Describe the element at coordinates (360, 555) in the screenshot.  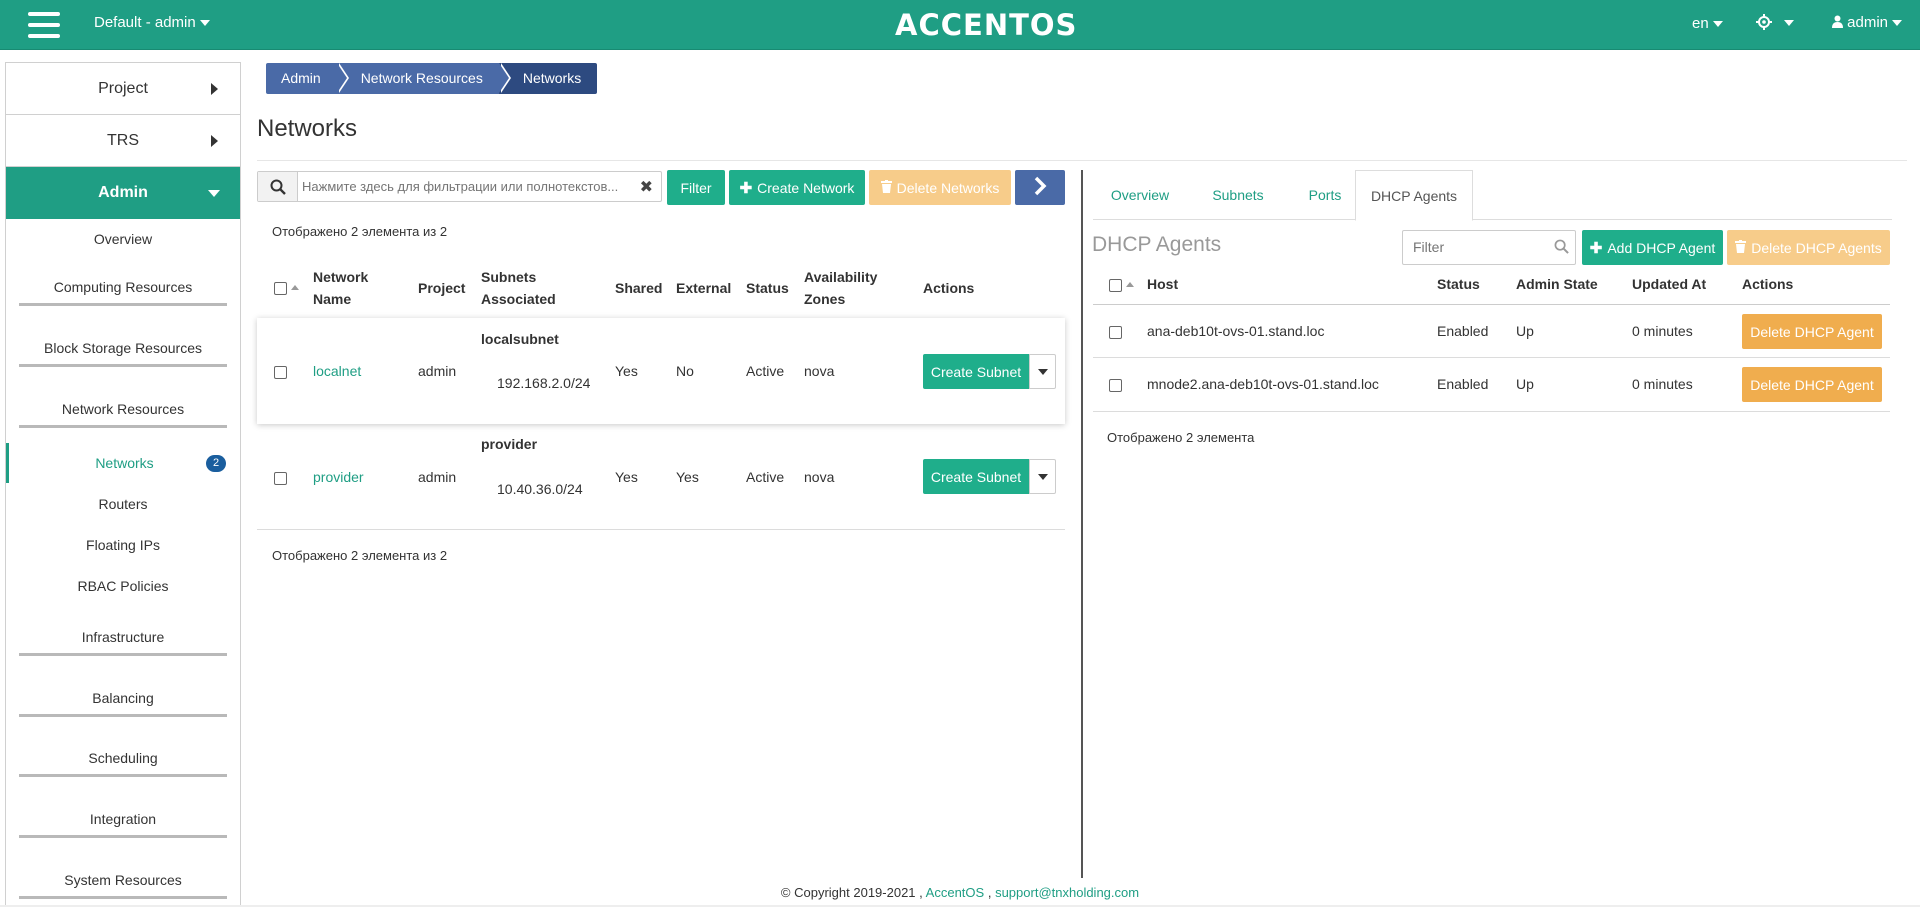
I see `items-count-bottom: Отображено 2 элемента из 2` at that location.